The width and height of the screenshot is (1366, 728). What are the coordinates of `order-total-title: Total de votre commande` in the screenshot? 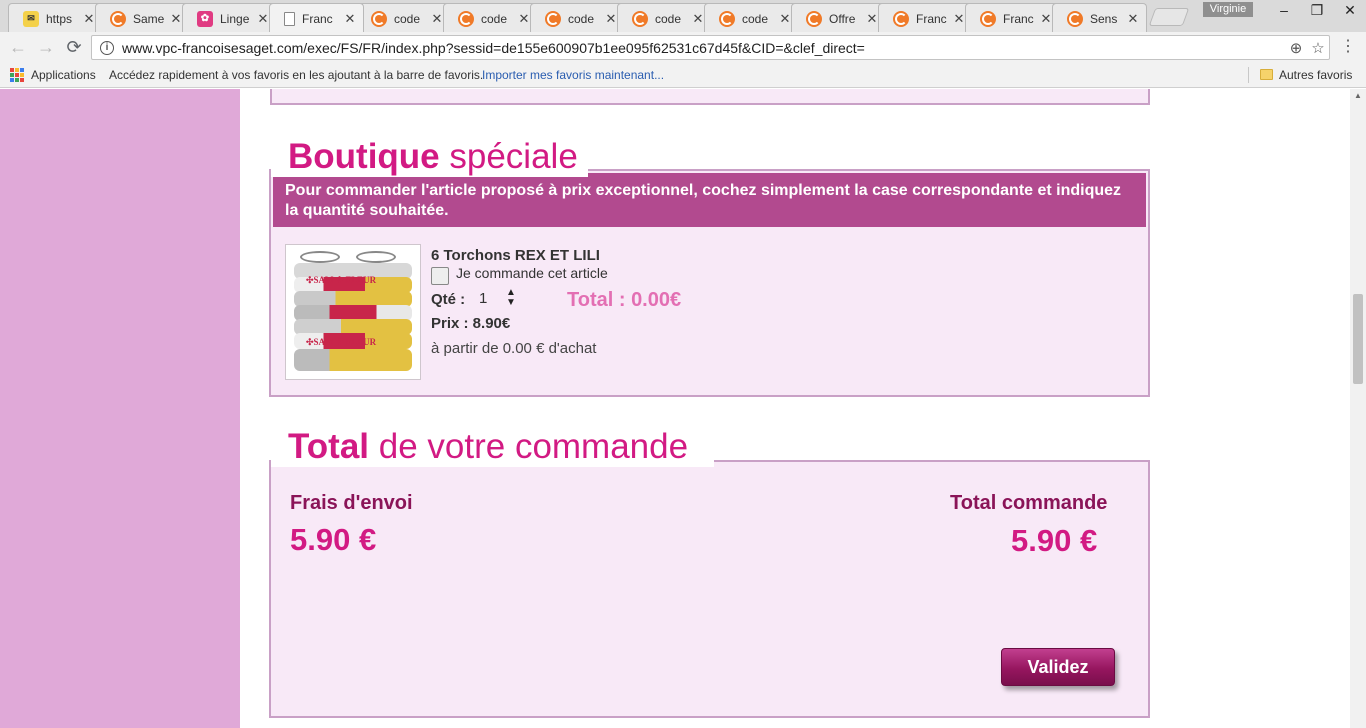 It's located at (493, 447).